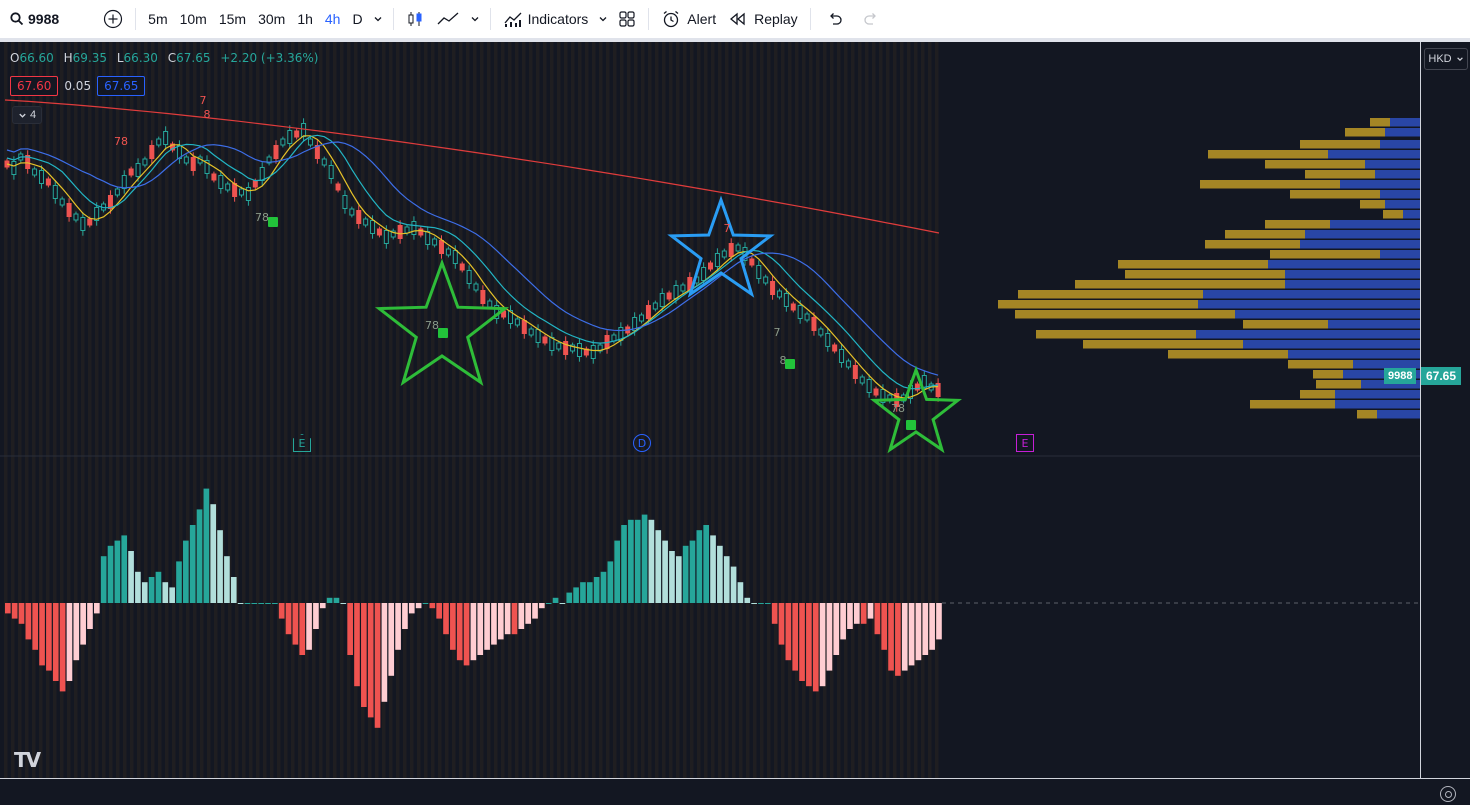 The image size is (1470, 805). What do you see at coordinates (546, 19) in the screenshot?
I see `indicators-button: Indicators` at bounding box center [546, 19].